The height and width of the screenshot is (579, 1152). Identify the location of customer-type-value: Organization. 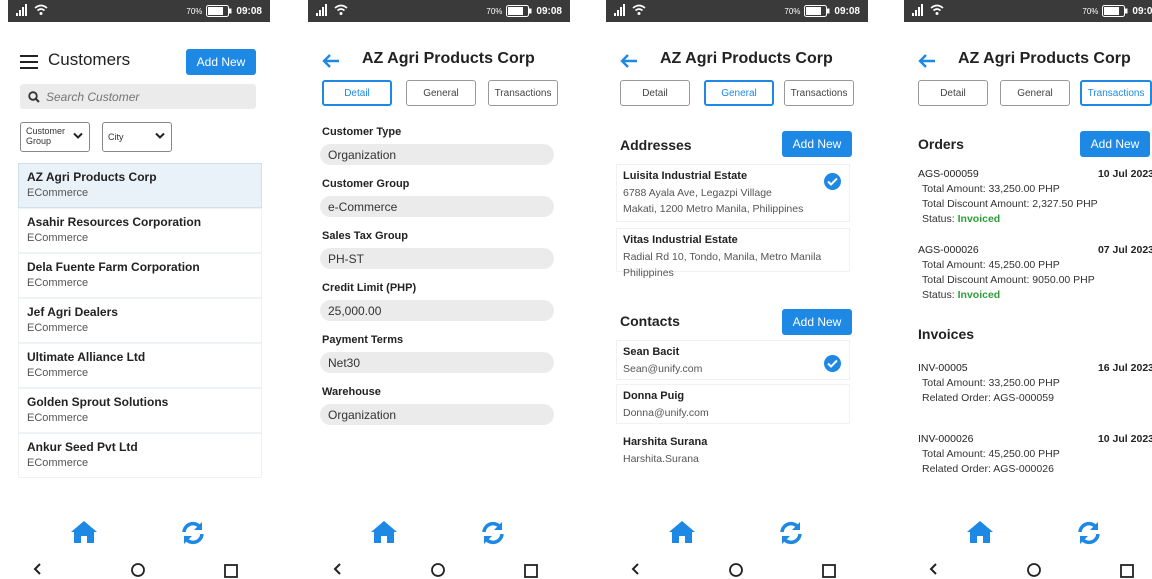
(437, 154).